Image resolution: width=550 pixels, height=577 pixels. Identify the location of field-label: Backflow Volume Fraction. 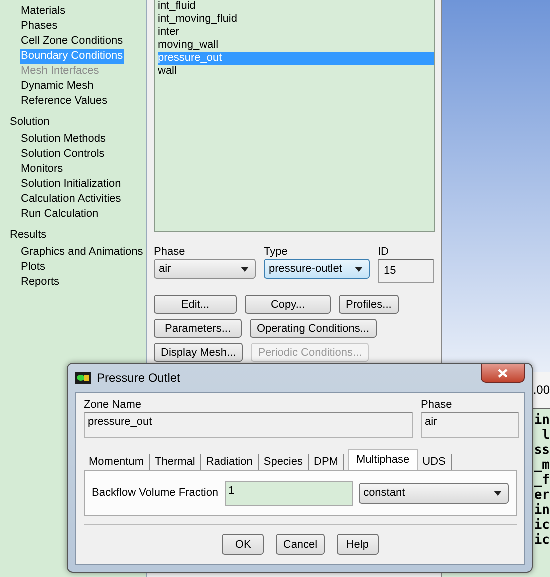
(155, 493).